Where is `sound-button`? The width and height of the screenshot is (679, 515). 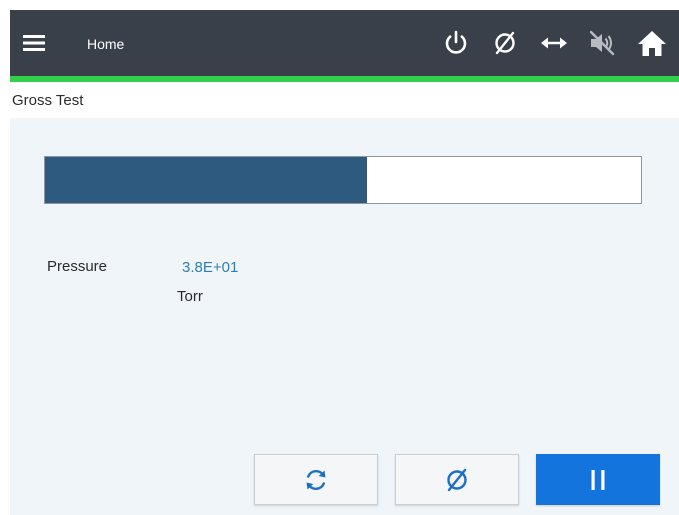
sound-button is located at coordinates (602, 43).